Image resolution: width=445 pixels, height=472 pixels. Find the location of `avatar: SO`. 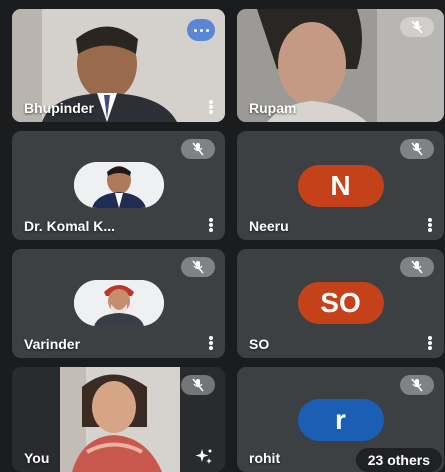

avatar: SO is located at coordinates (340, 303).